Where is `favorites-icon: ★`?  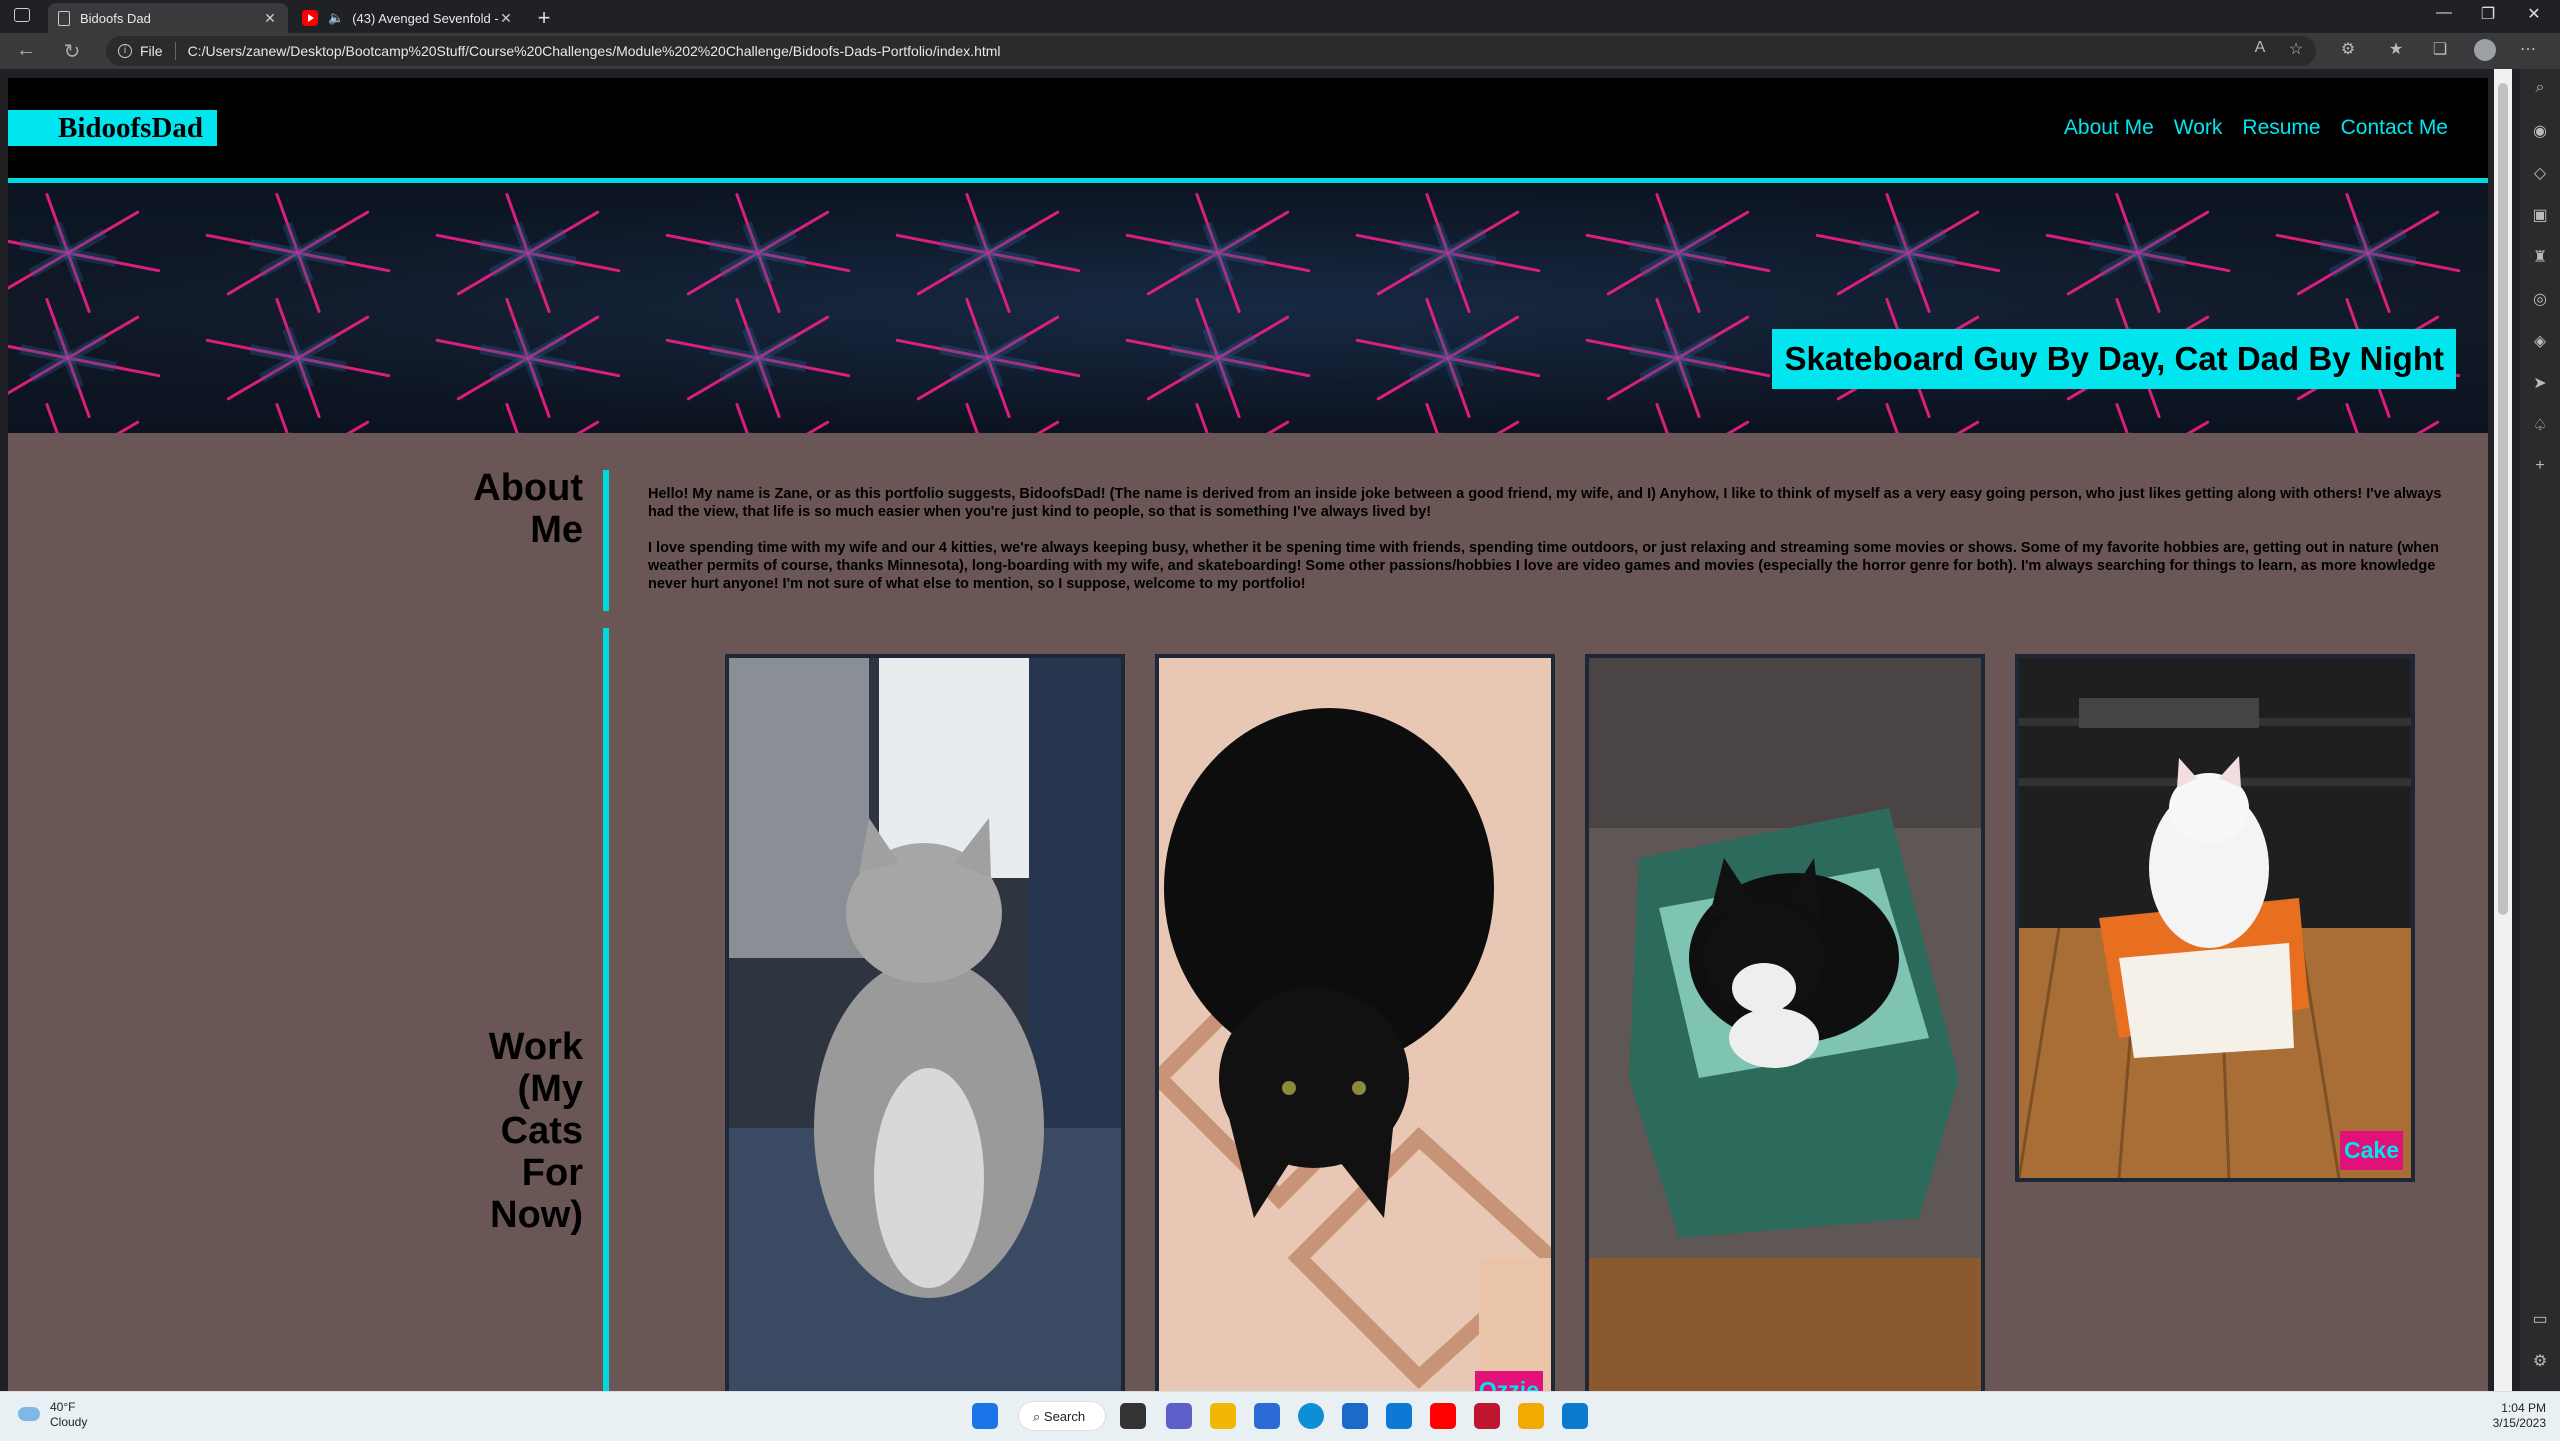 favorites-icon: ★ is located at coordinates (2396, 49).